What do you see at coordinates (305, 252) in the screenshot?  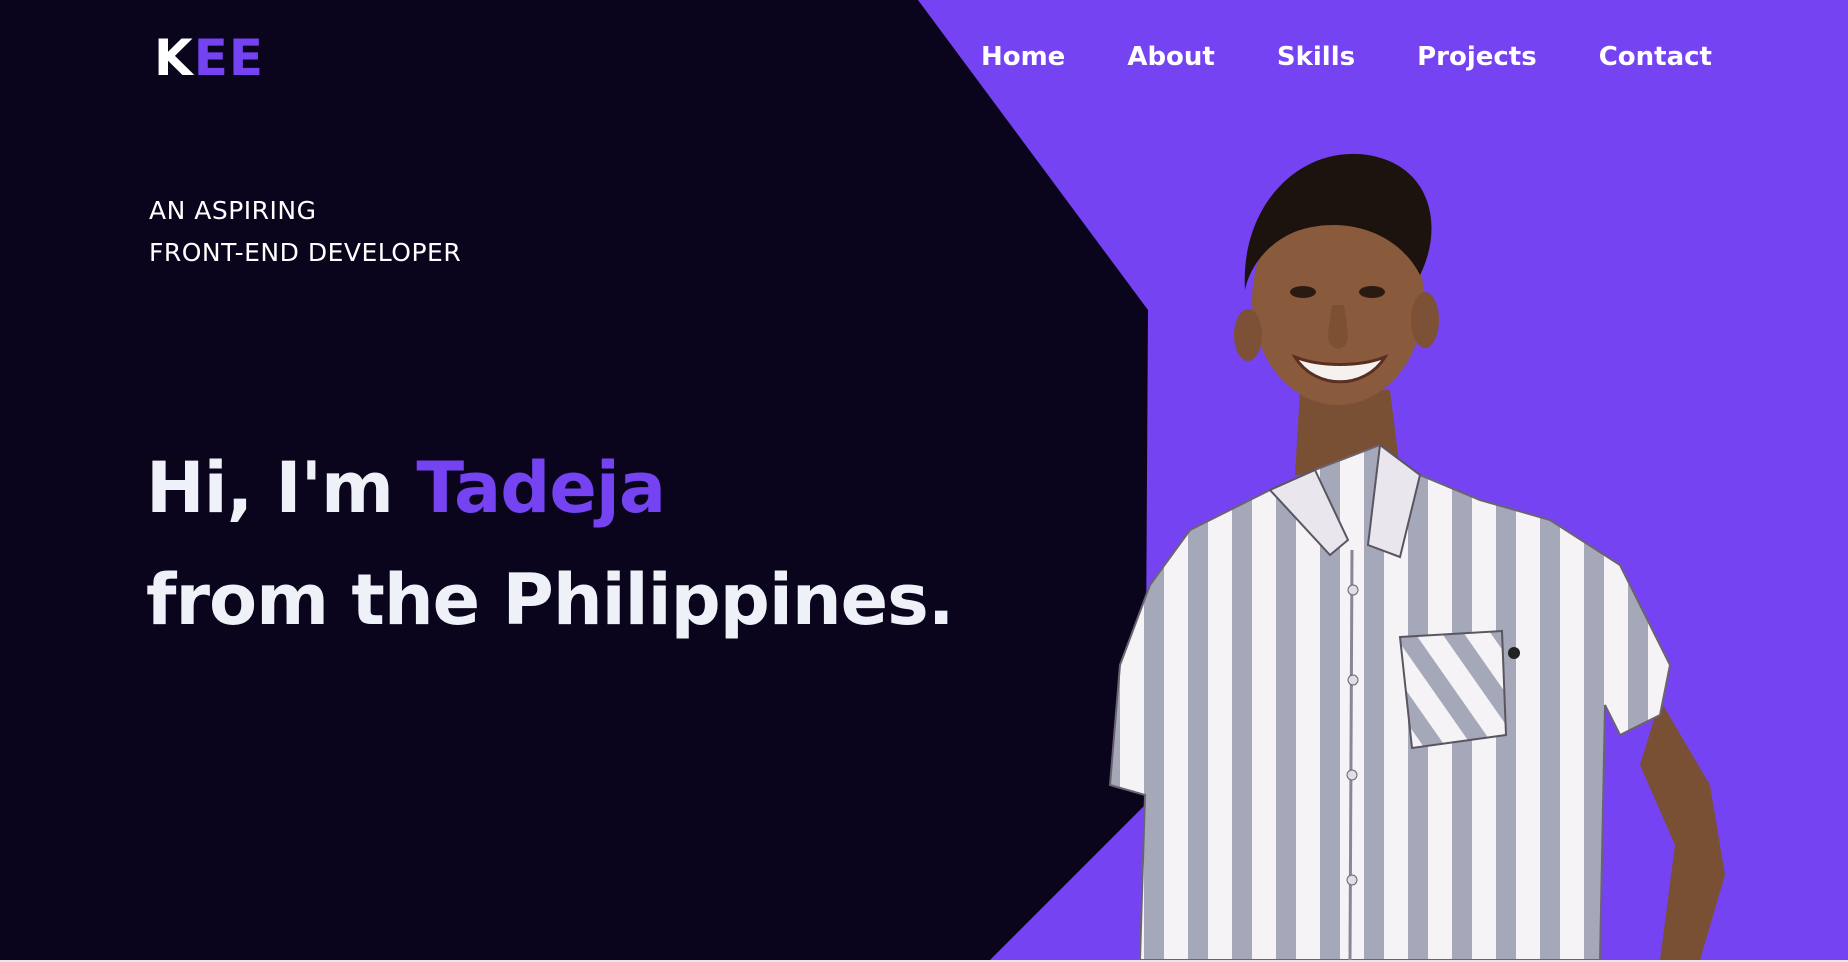 I see `tagline-line-2: FRONT-END DEVELOPER` at bounding box center [305, 252].